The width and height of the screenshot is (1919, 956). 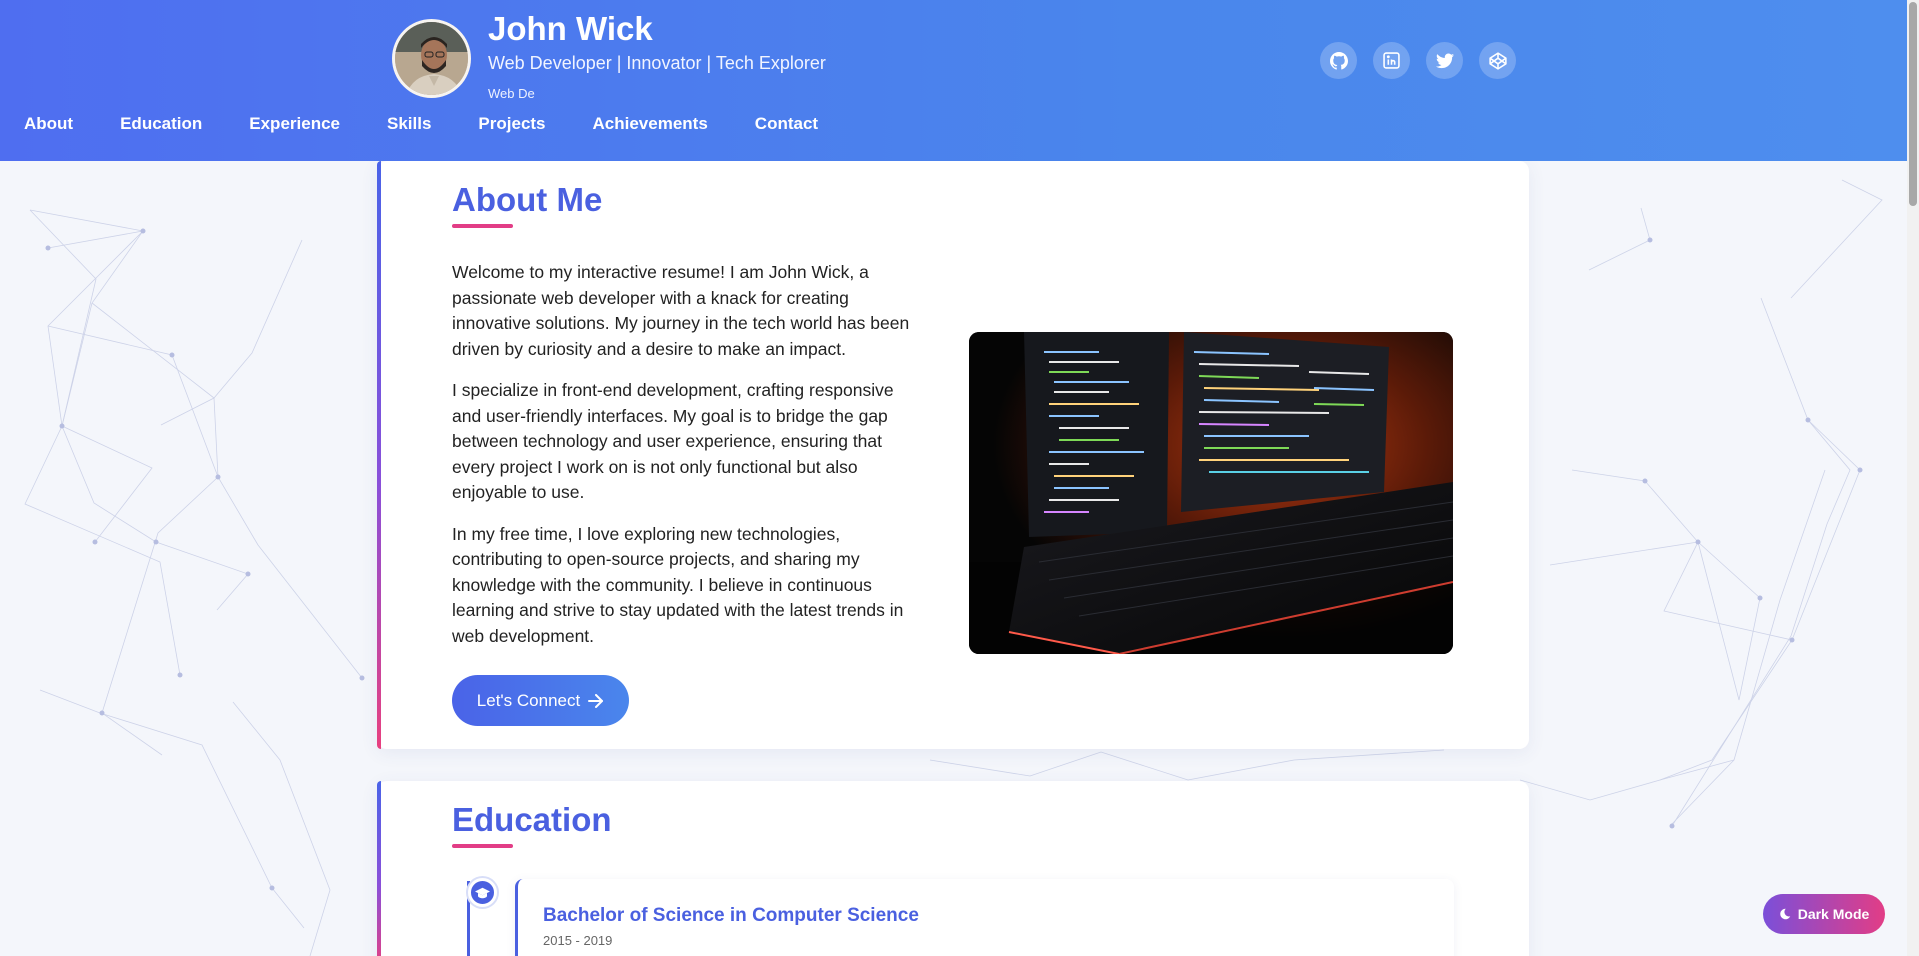 I want to click on about-title: About Me, so click(x=527, y=199).